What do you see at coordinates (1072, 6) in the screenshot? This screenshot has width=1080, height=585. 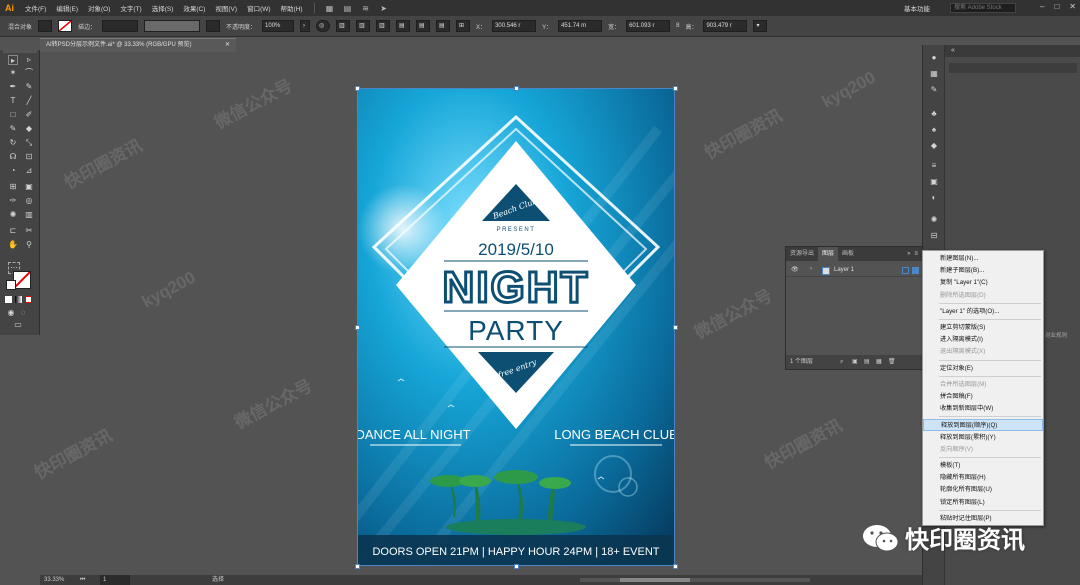 I see `close-icon: ✕` at bounding box center [1072, 6].